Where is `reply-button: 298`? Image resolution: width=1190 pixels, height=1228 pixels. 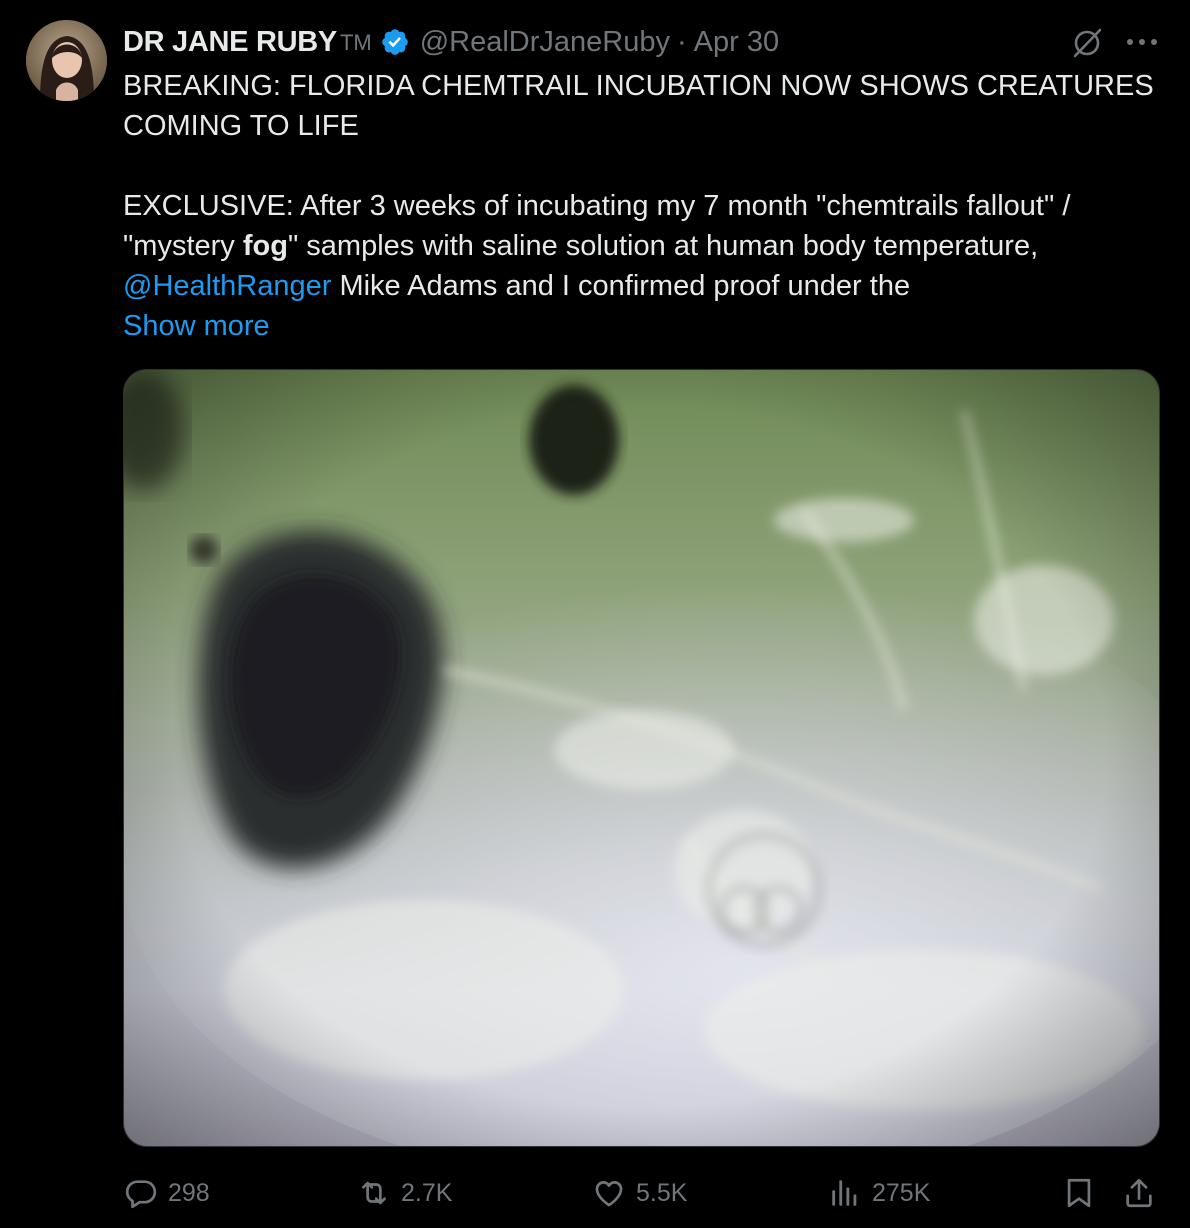 reply-button: 298 is located at coordinates (167, 1193).